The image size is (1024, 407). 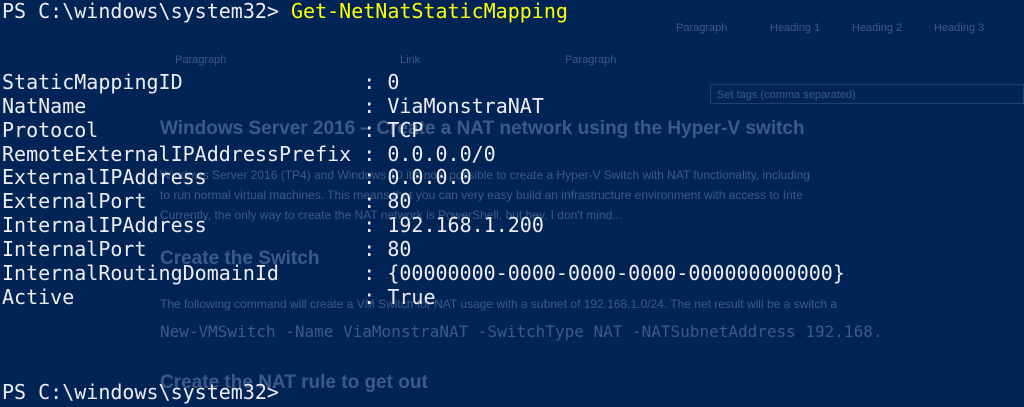 What do you see at coordinates (183, 130) in the screenshot?
I see `output-key: Protocol` at bounding box center [183, 130].